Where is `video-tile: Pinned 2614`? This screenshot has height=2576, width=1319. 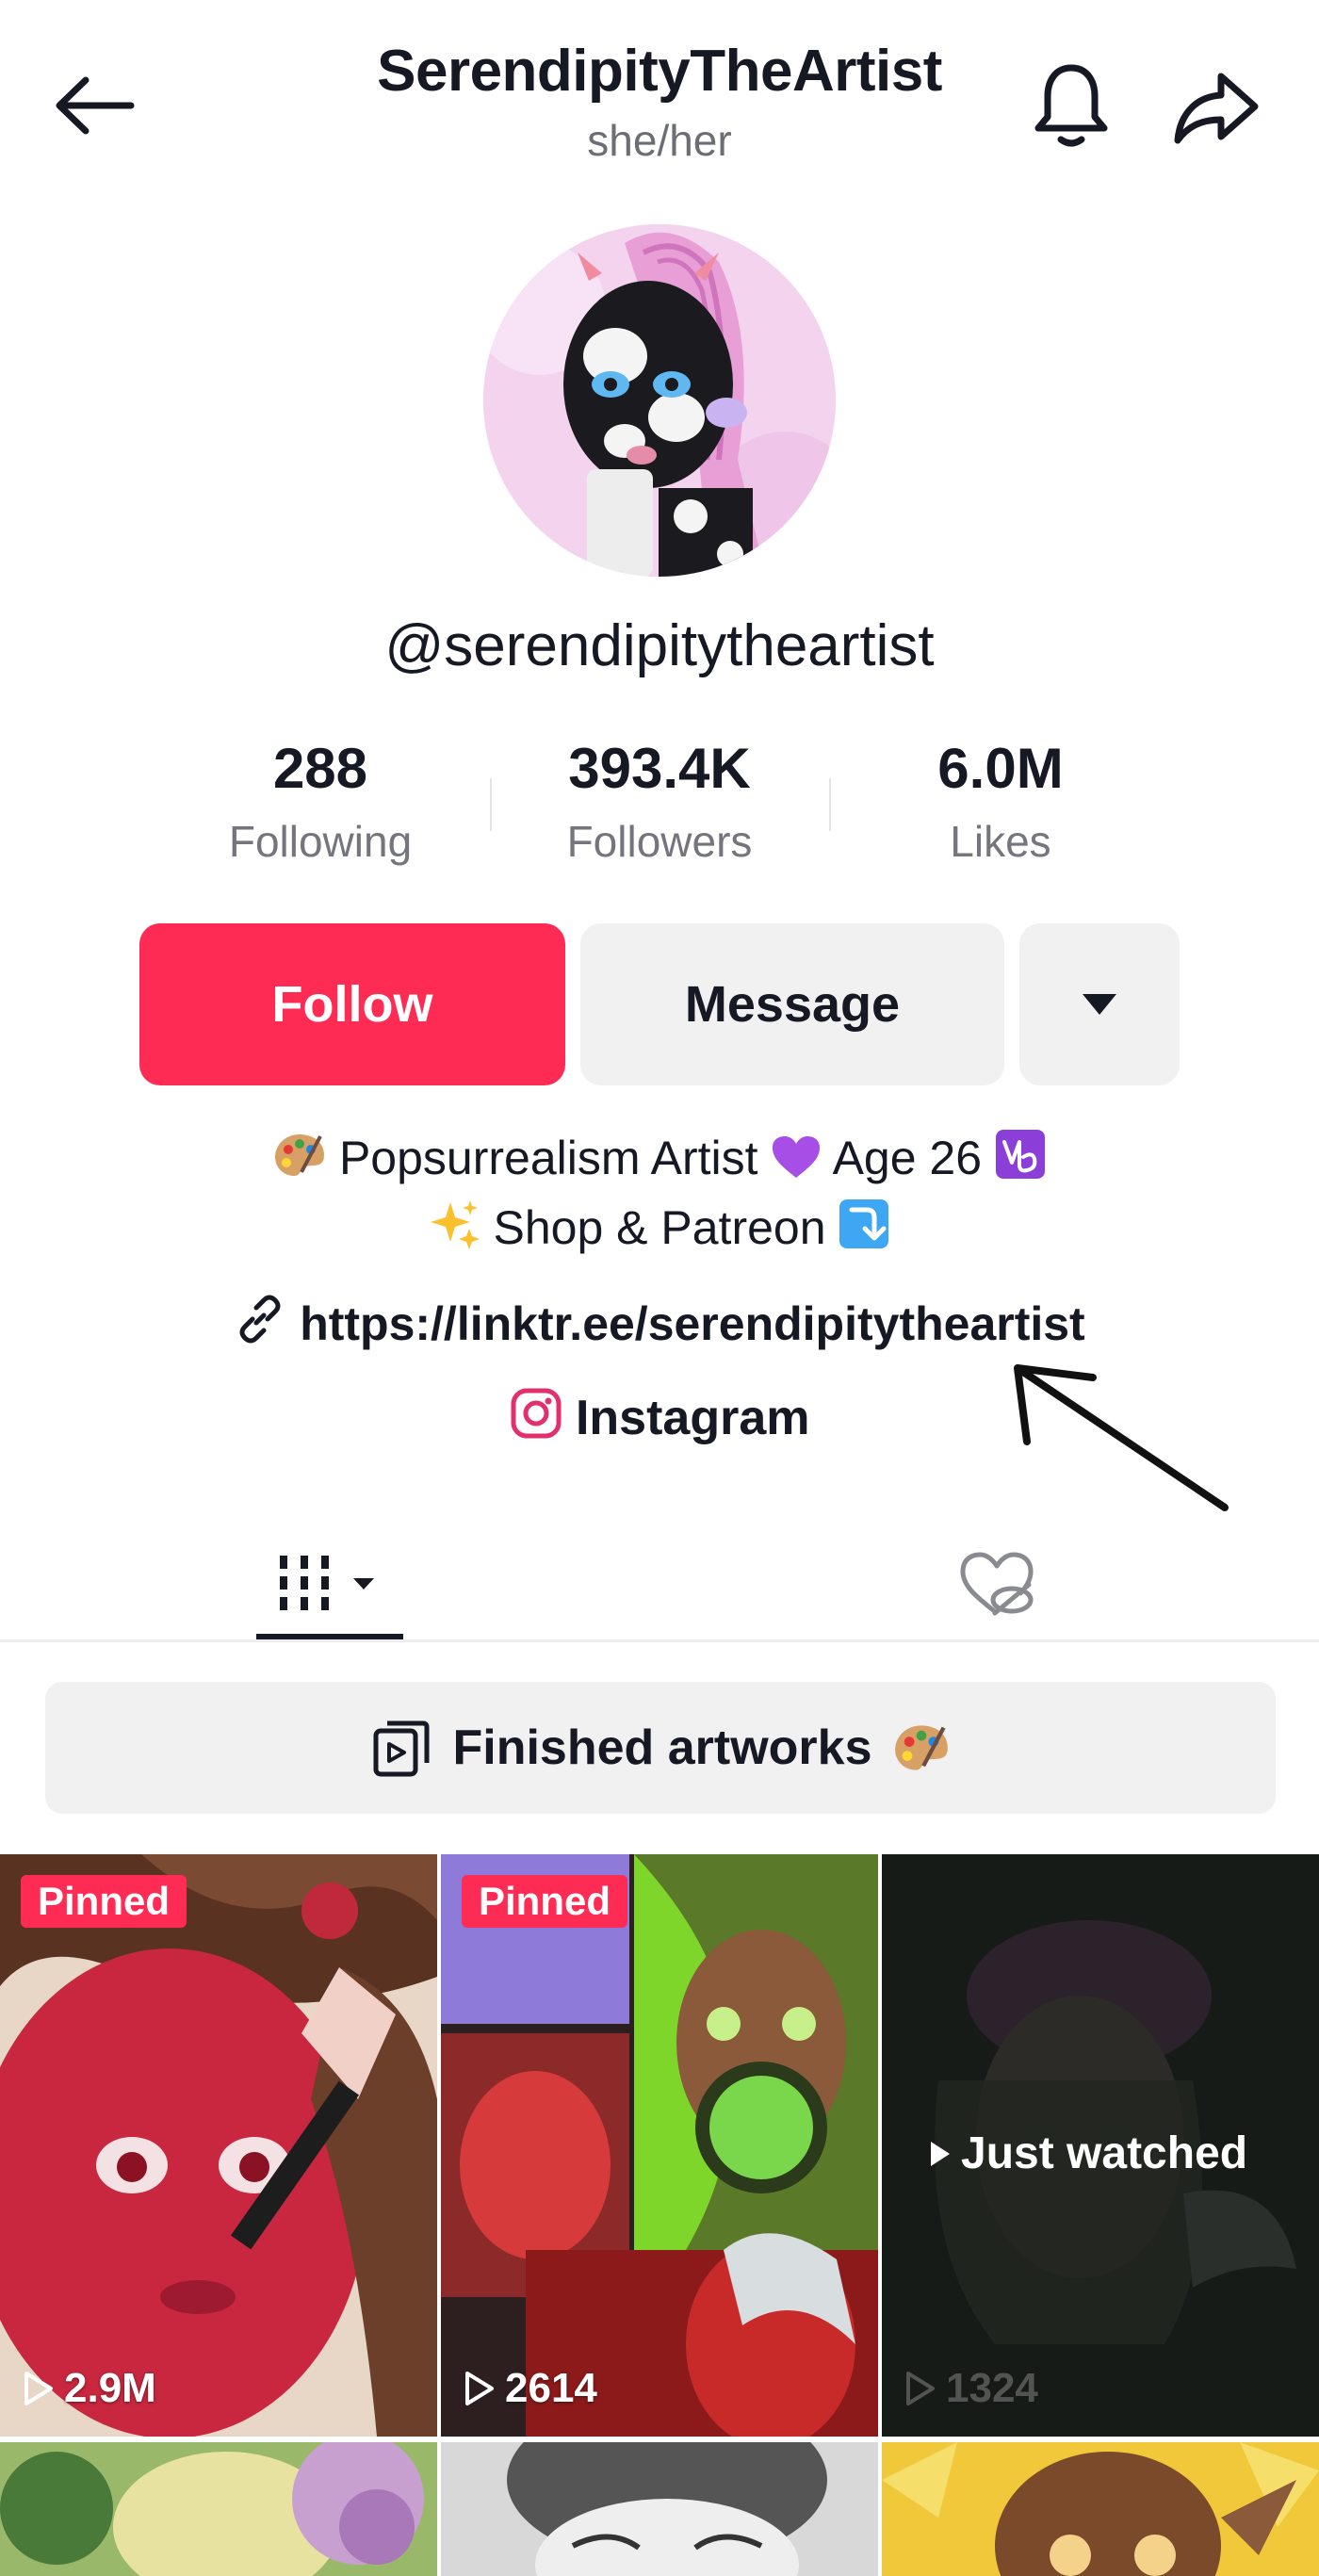
video-tile: Pinned 2614 is located at coordinates (659, 2145).